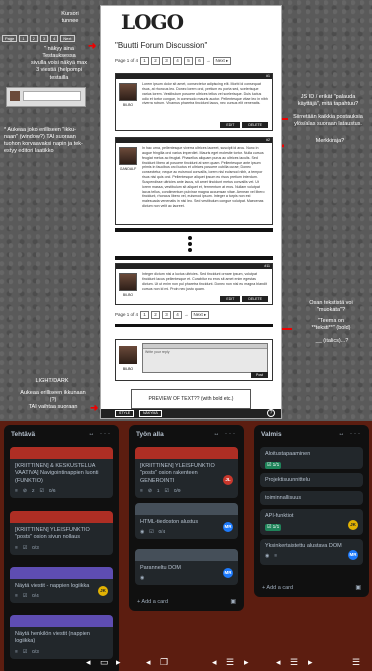 The height and width of the screenshot is (671, 372). I want to click on board-card: Aloitustapaaminen ☑ 1/1, so click(311, 458).